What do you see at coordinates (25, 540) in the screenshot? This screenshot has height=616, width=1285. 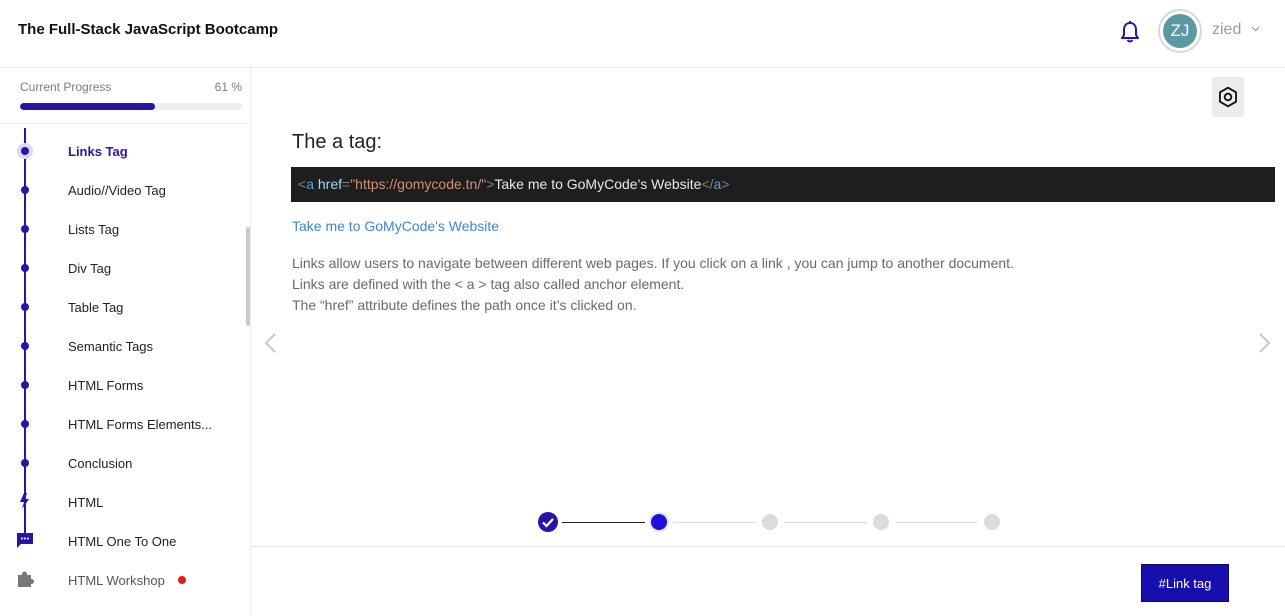 I see `chat-icon` at bounding box center [25, 540].